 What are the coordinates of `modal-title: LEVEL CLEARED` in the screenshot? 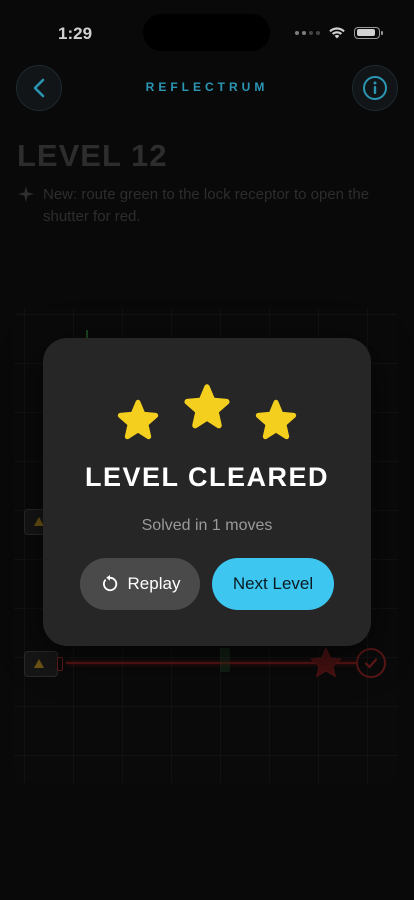 It's located at (207, 477).